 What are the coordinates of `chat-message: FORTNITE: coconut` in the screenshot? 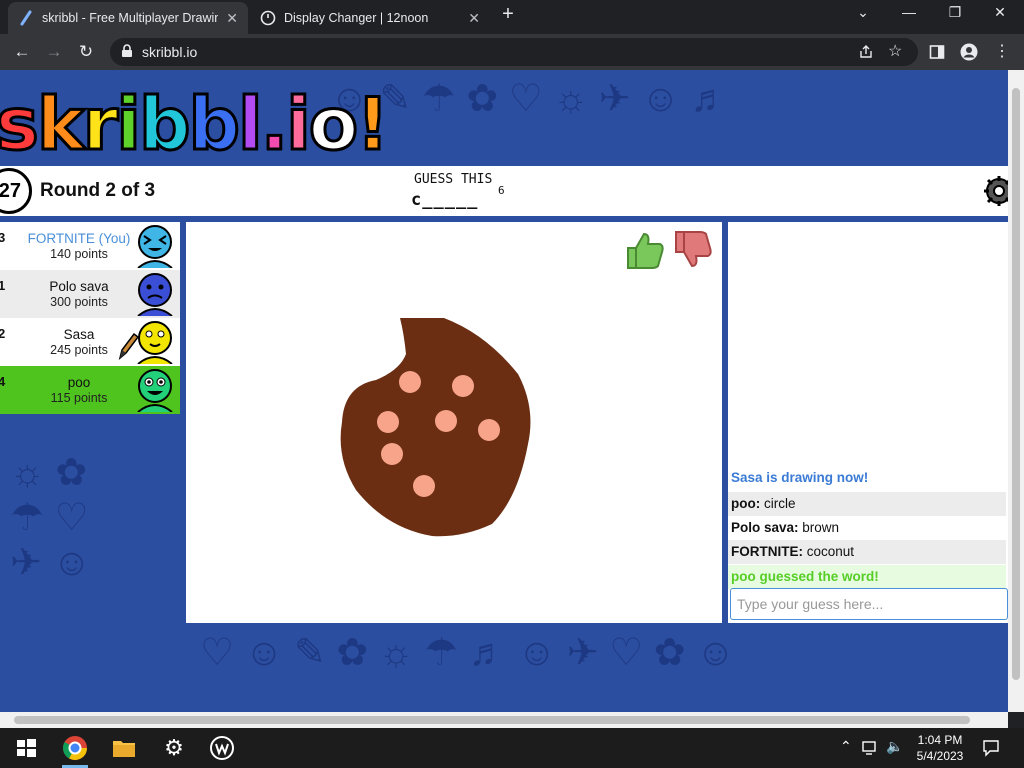 It's located at (867, 552).